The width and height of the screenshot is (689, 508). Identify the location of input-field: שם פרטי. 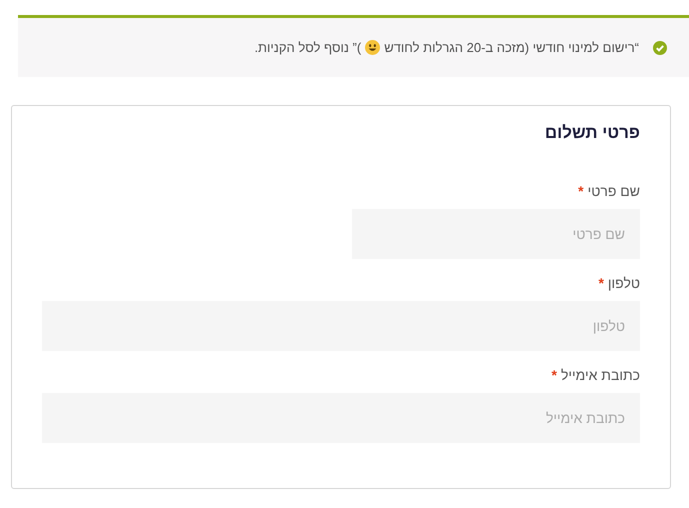
(496, 234).